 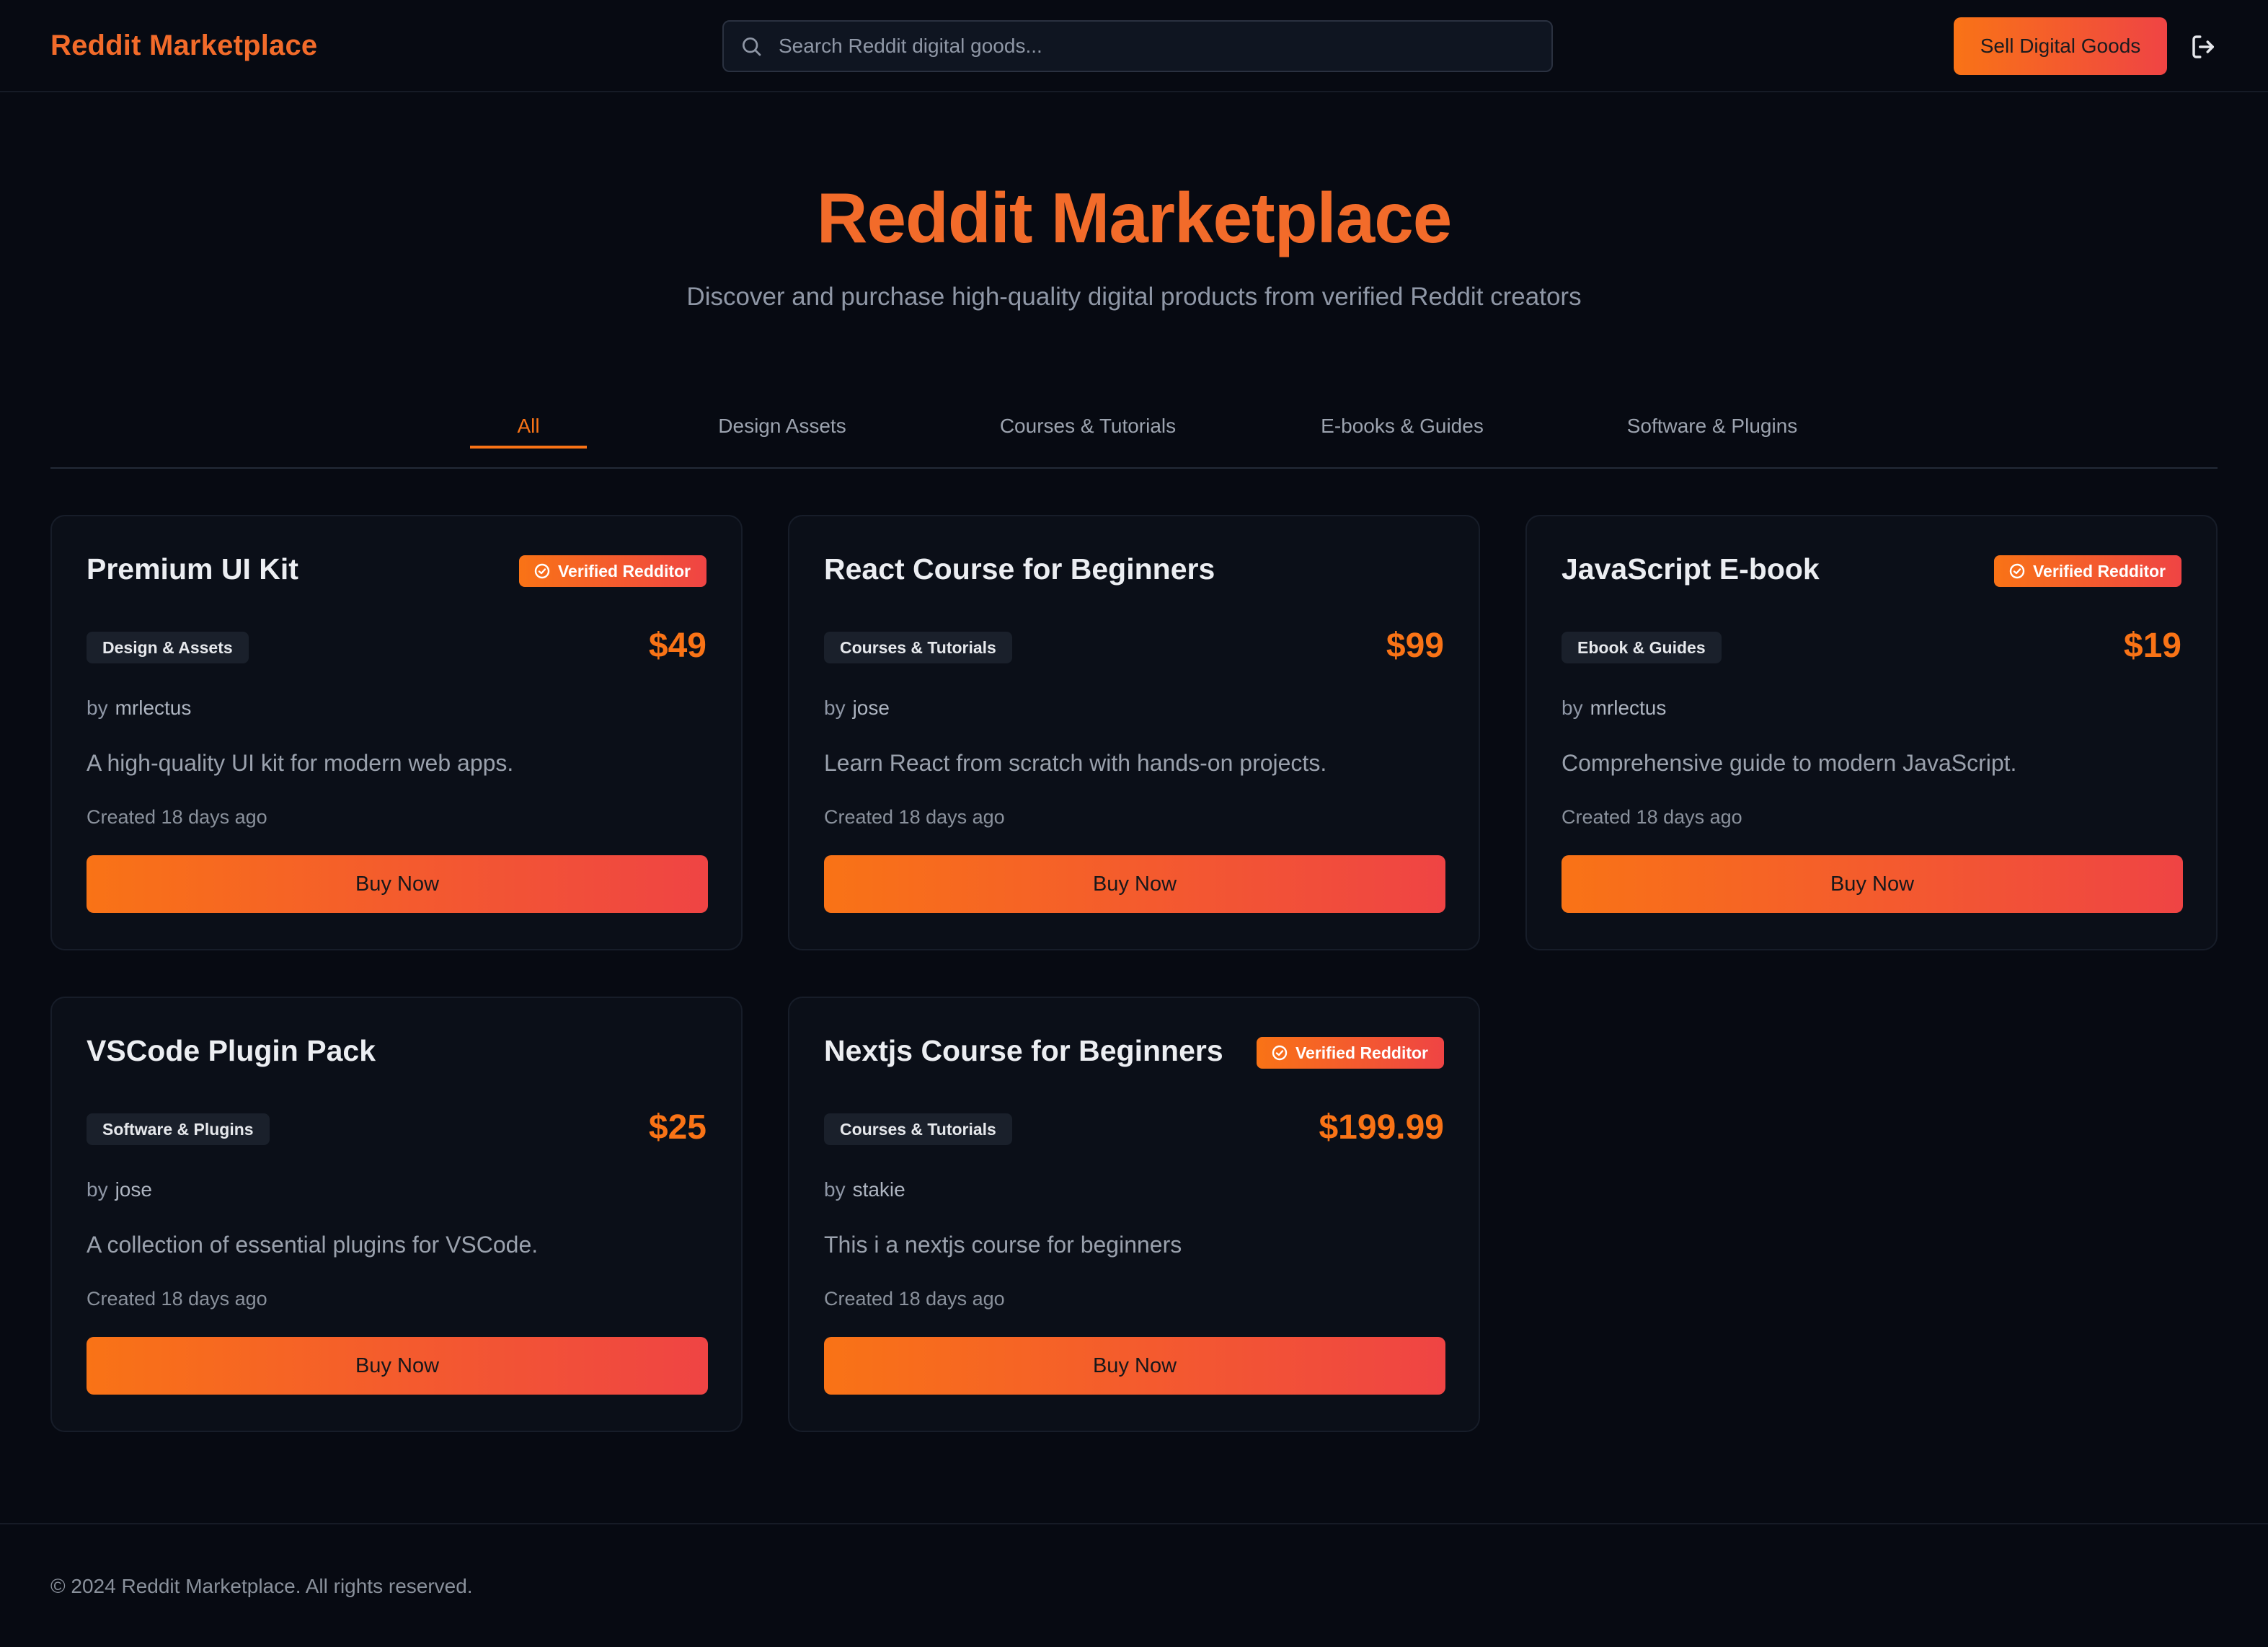 I want to click on category-badge: Design & Assets, so click(x=168, y=647).